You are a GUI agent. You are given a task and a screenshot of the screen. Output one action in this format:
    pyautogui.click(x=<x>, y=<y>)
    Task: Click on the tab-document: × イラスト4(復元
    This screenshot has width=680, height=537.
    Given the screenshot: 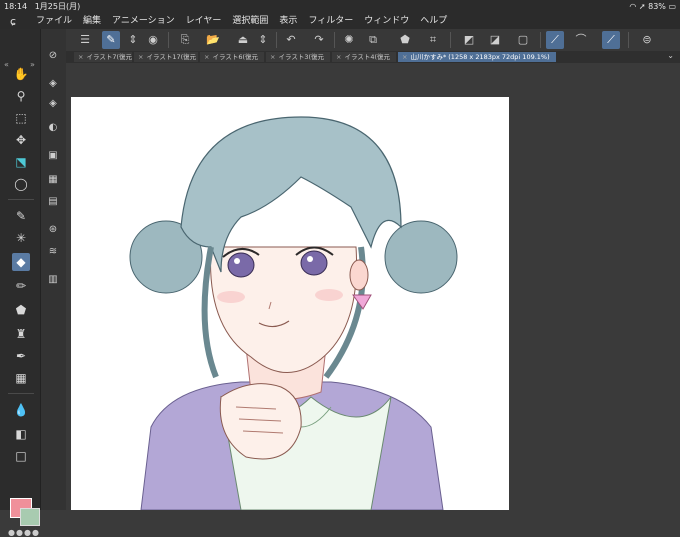 What is the action you would take?
    pyautogui.click(x=364, y=57)
    